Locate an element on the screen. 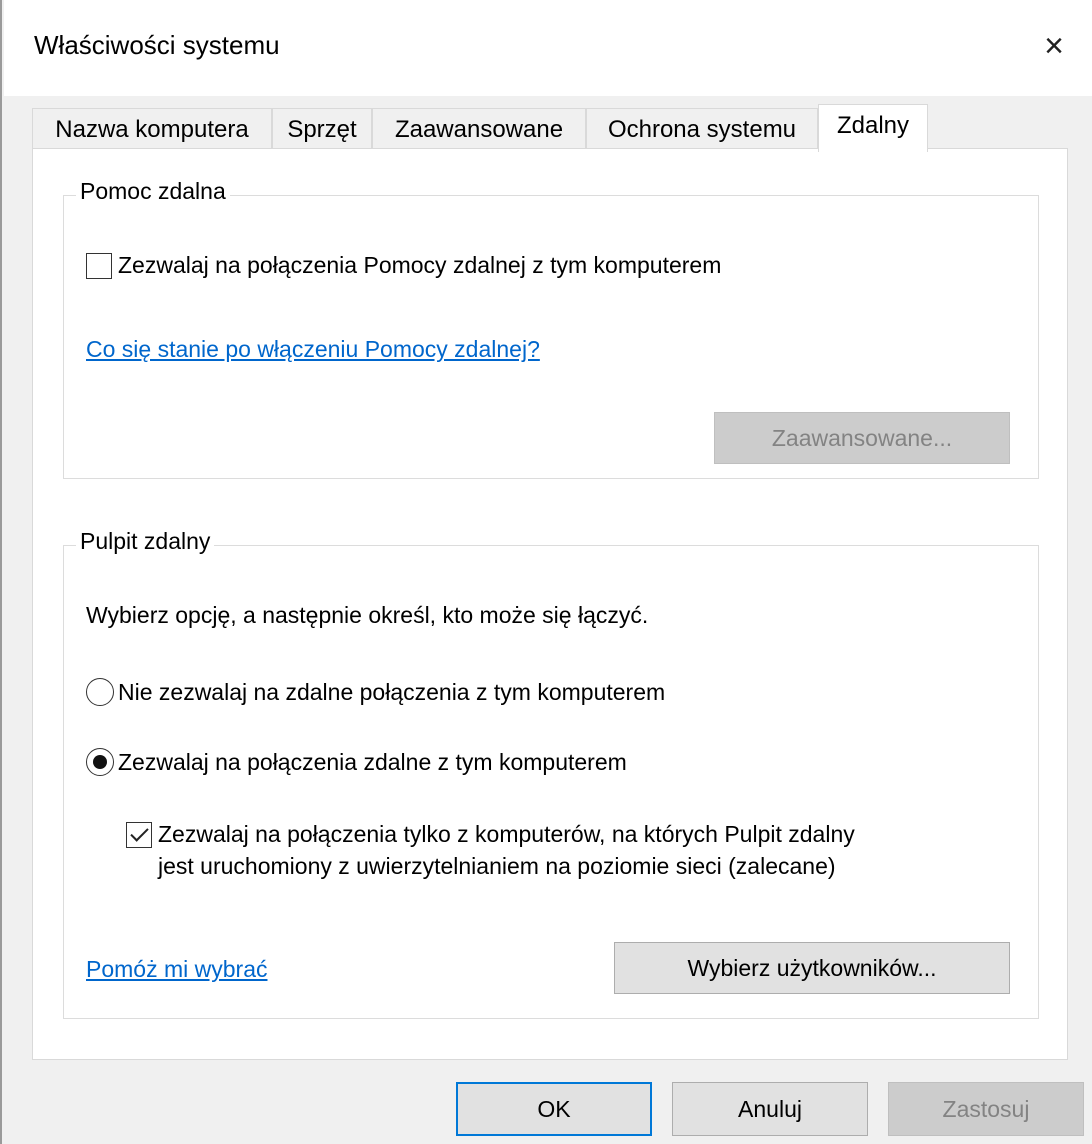 Image resolution: width=1092 pixels, height=1144 pixels. allow-connections-radio is located at coordinates (100, 762).